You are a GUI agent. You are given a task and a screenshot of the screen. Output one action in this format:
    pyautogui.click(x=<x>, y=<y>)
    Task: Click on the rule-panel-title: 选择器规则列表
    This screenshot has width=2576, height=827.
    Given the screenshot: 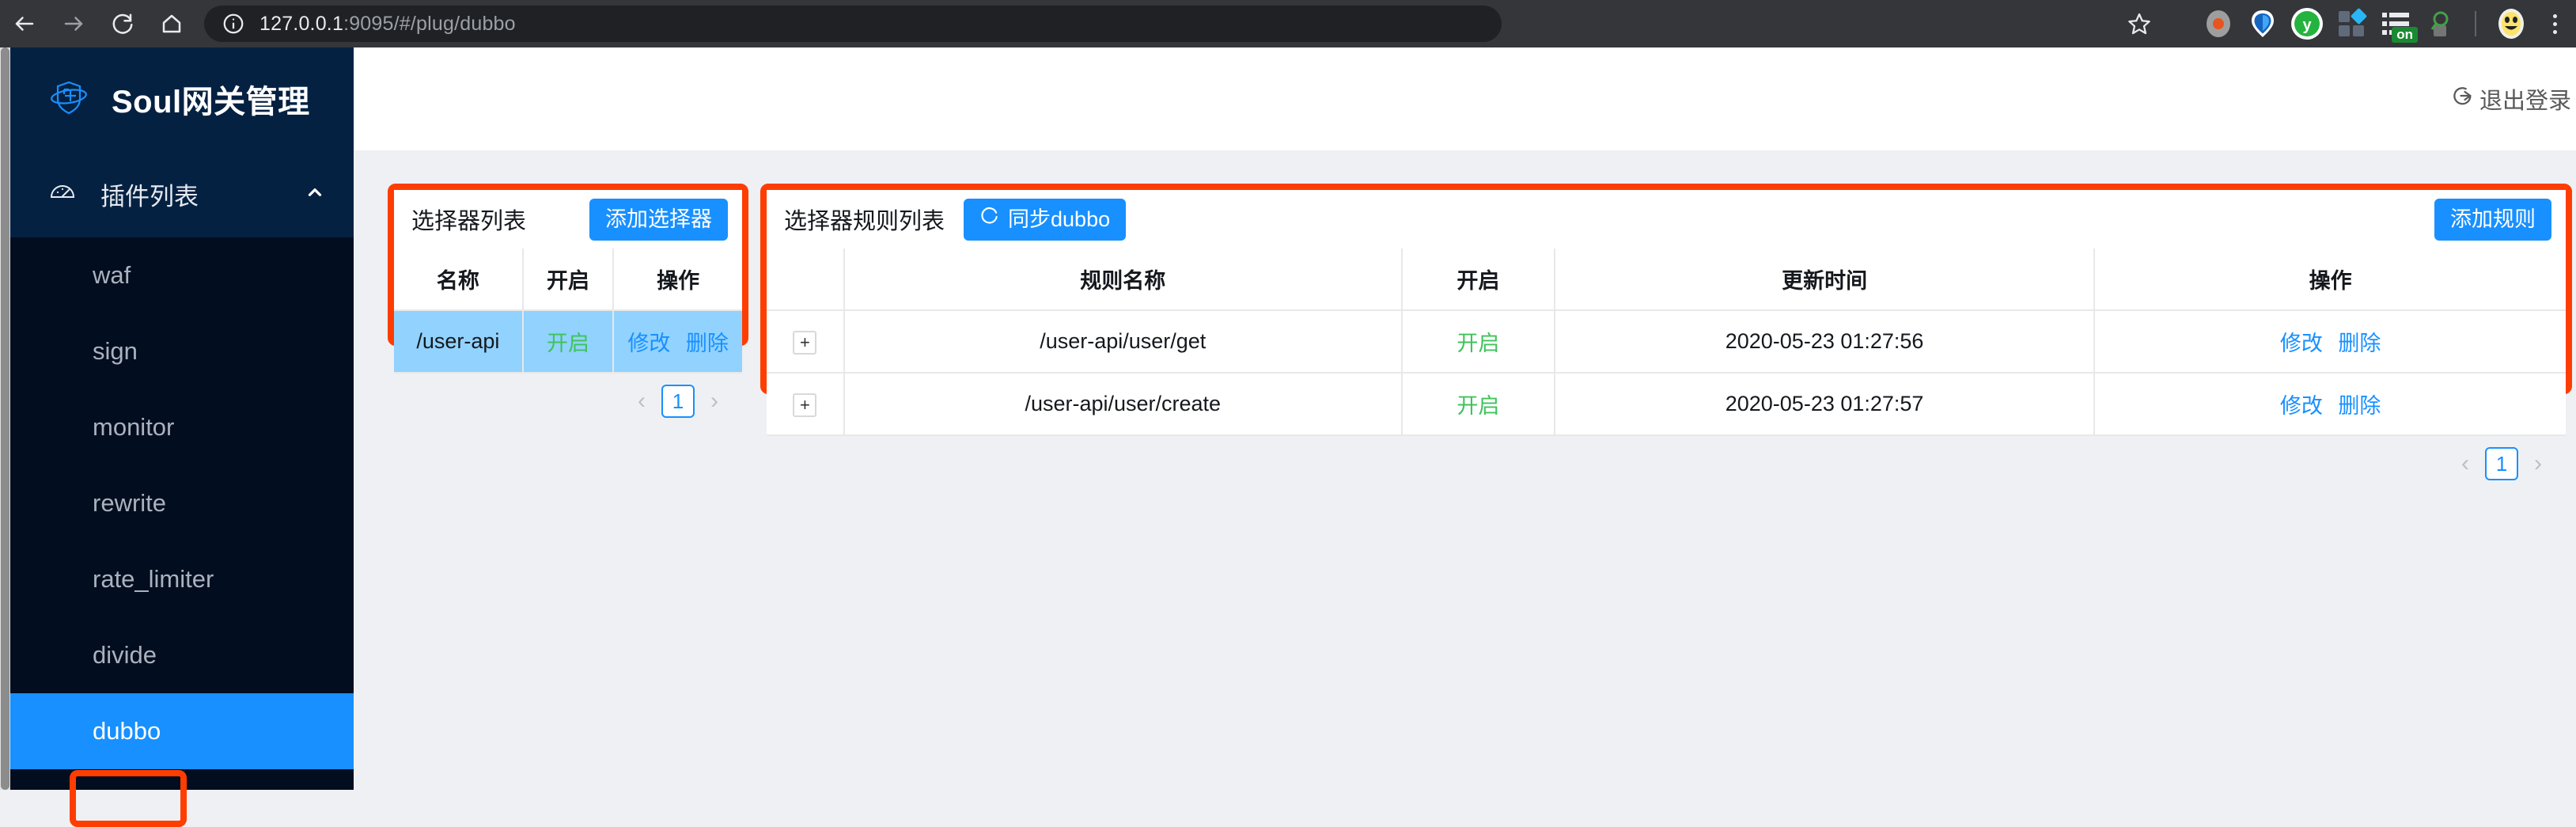 What is the action you would take?
    pyautogui.click(x=864, y=221)
    